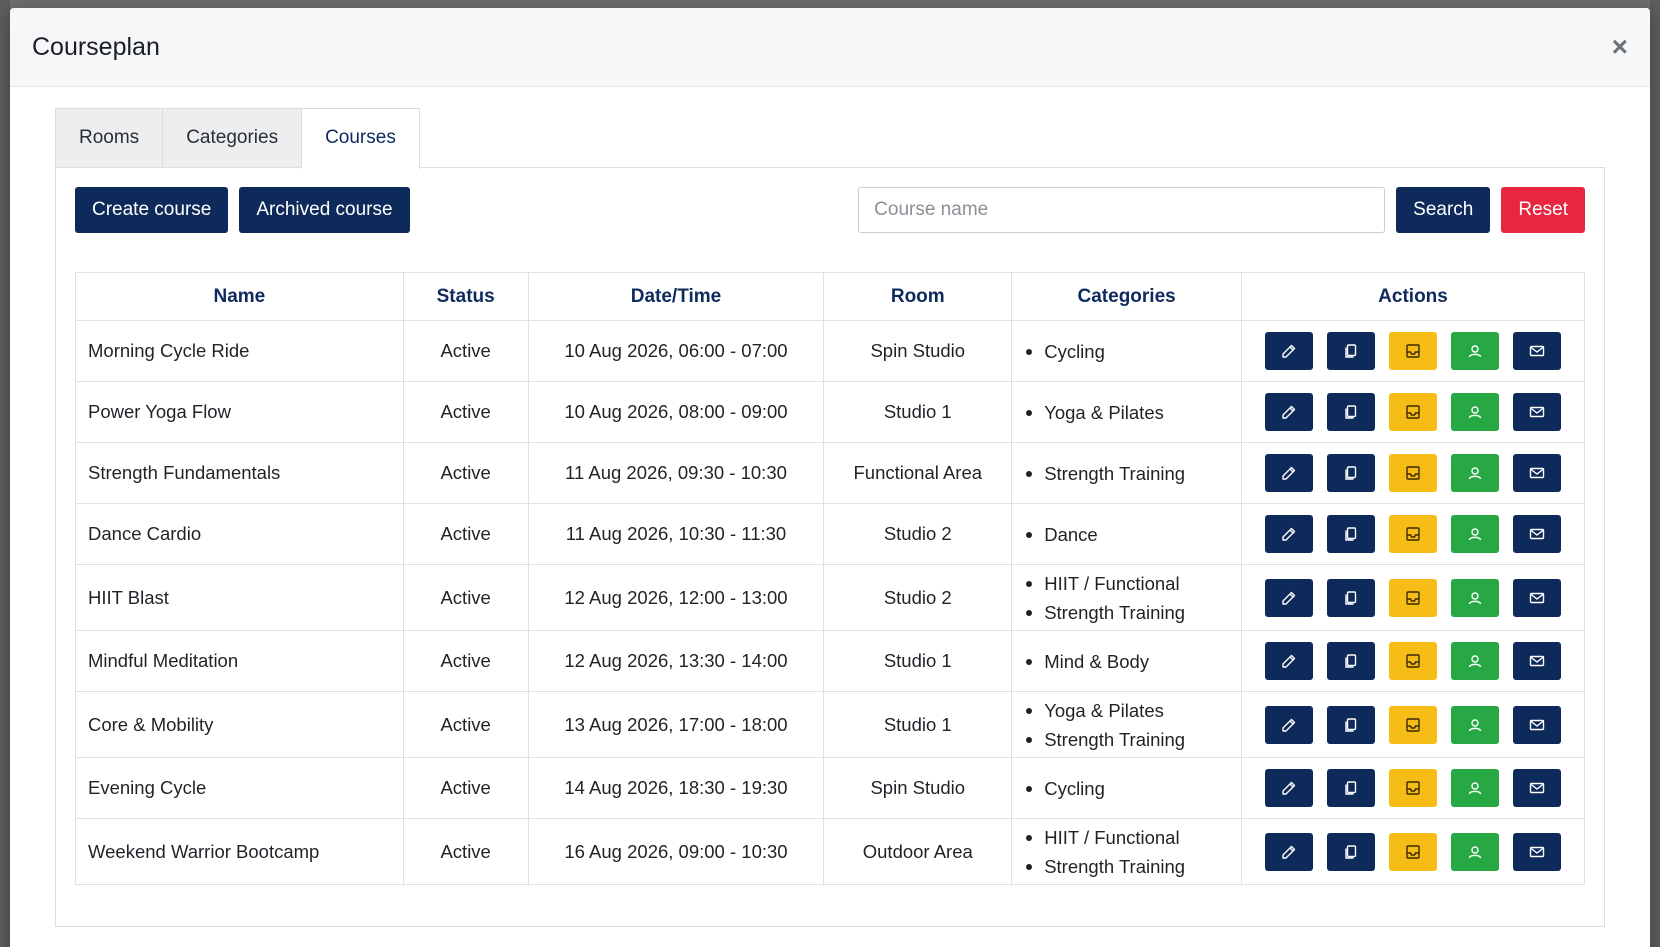 Image resolution: width=1660 pixels, height=947 pixels. Describe the element at coordinates (1132, 351) in the screenshot. I see `category-item: Cycling` at that location.